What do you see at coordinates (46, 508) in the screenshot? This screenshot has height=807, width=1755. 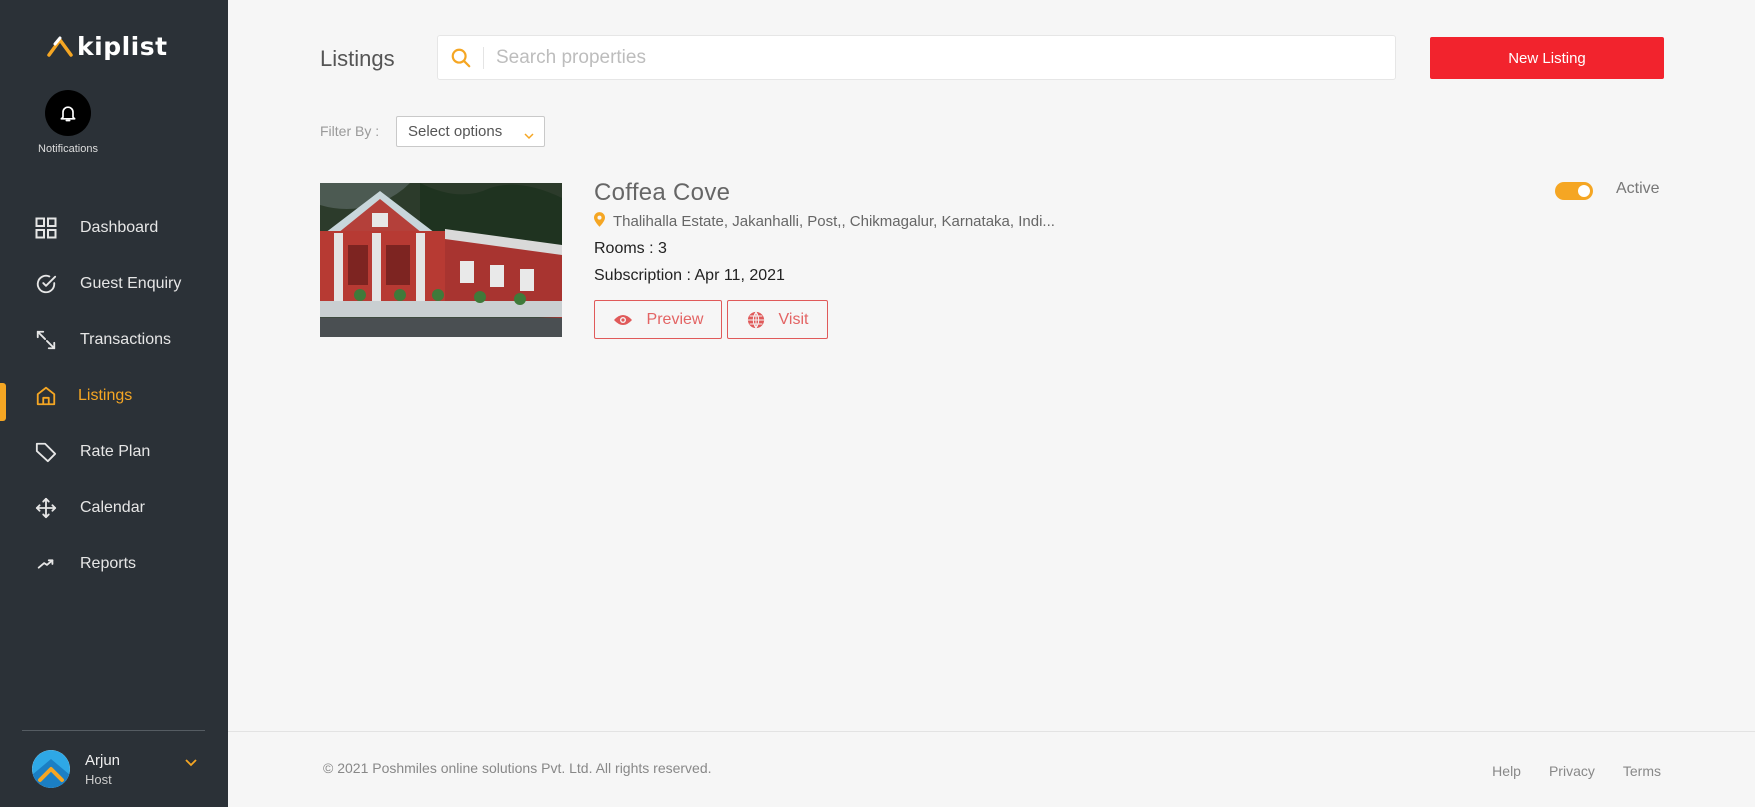 I see `move-icon` at bounding box center [46, 508].